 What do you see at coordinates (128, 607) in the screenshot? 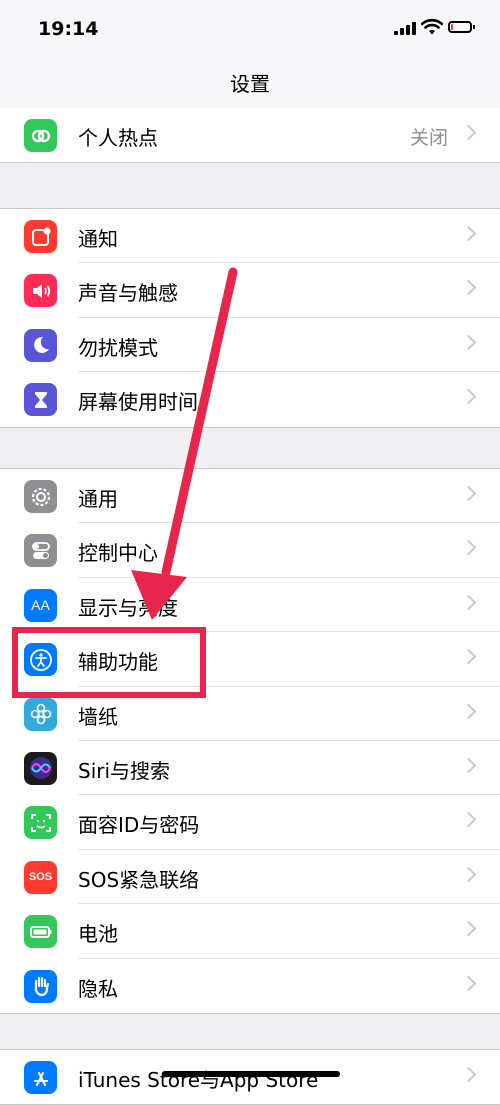
I see `settings-row-label: 显示与亮度` at bounding box center [128, 607].